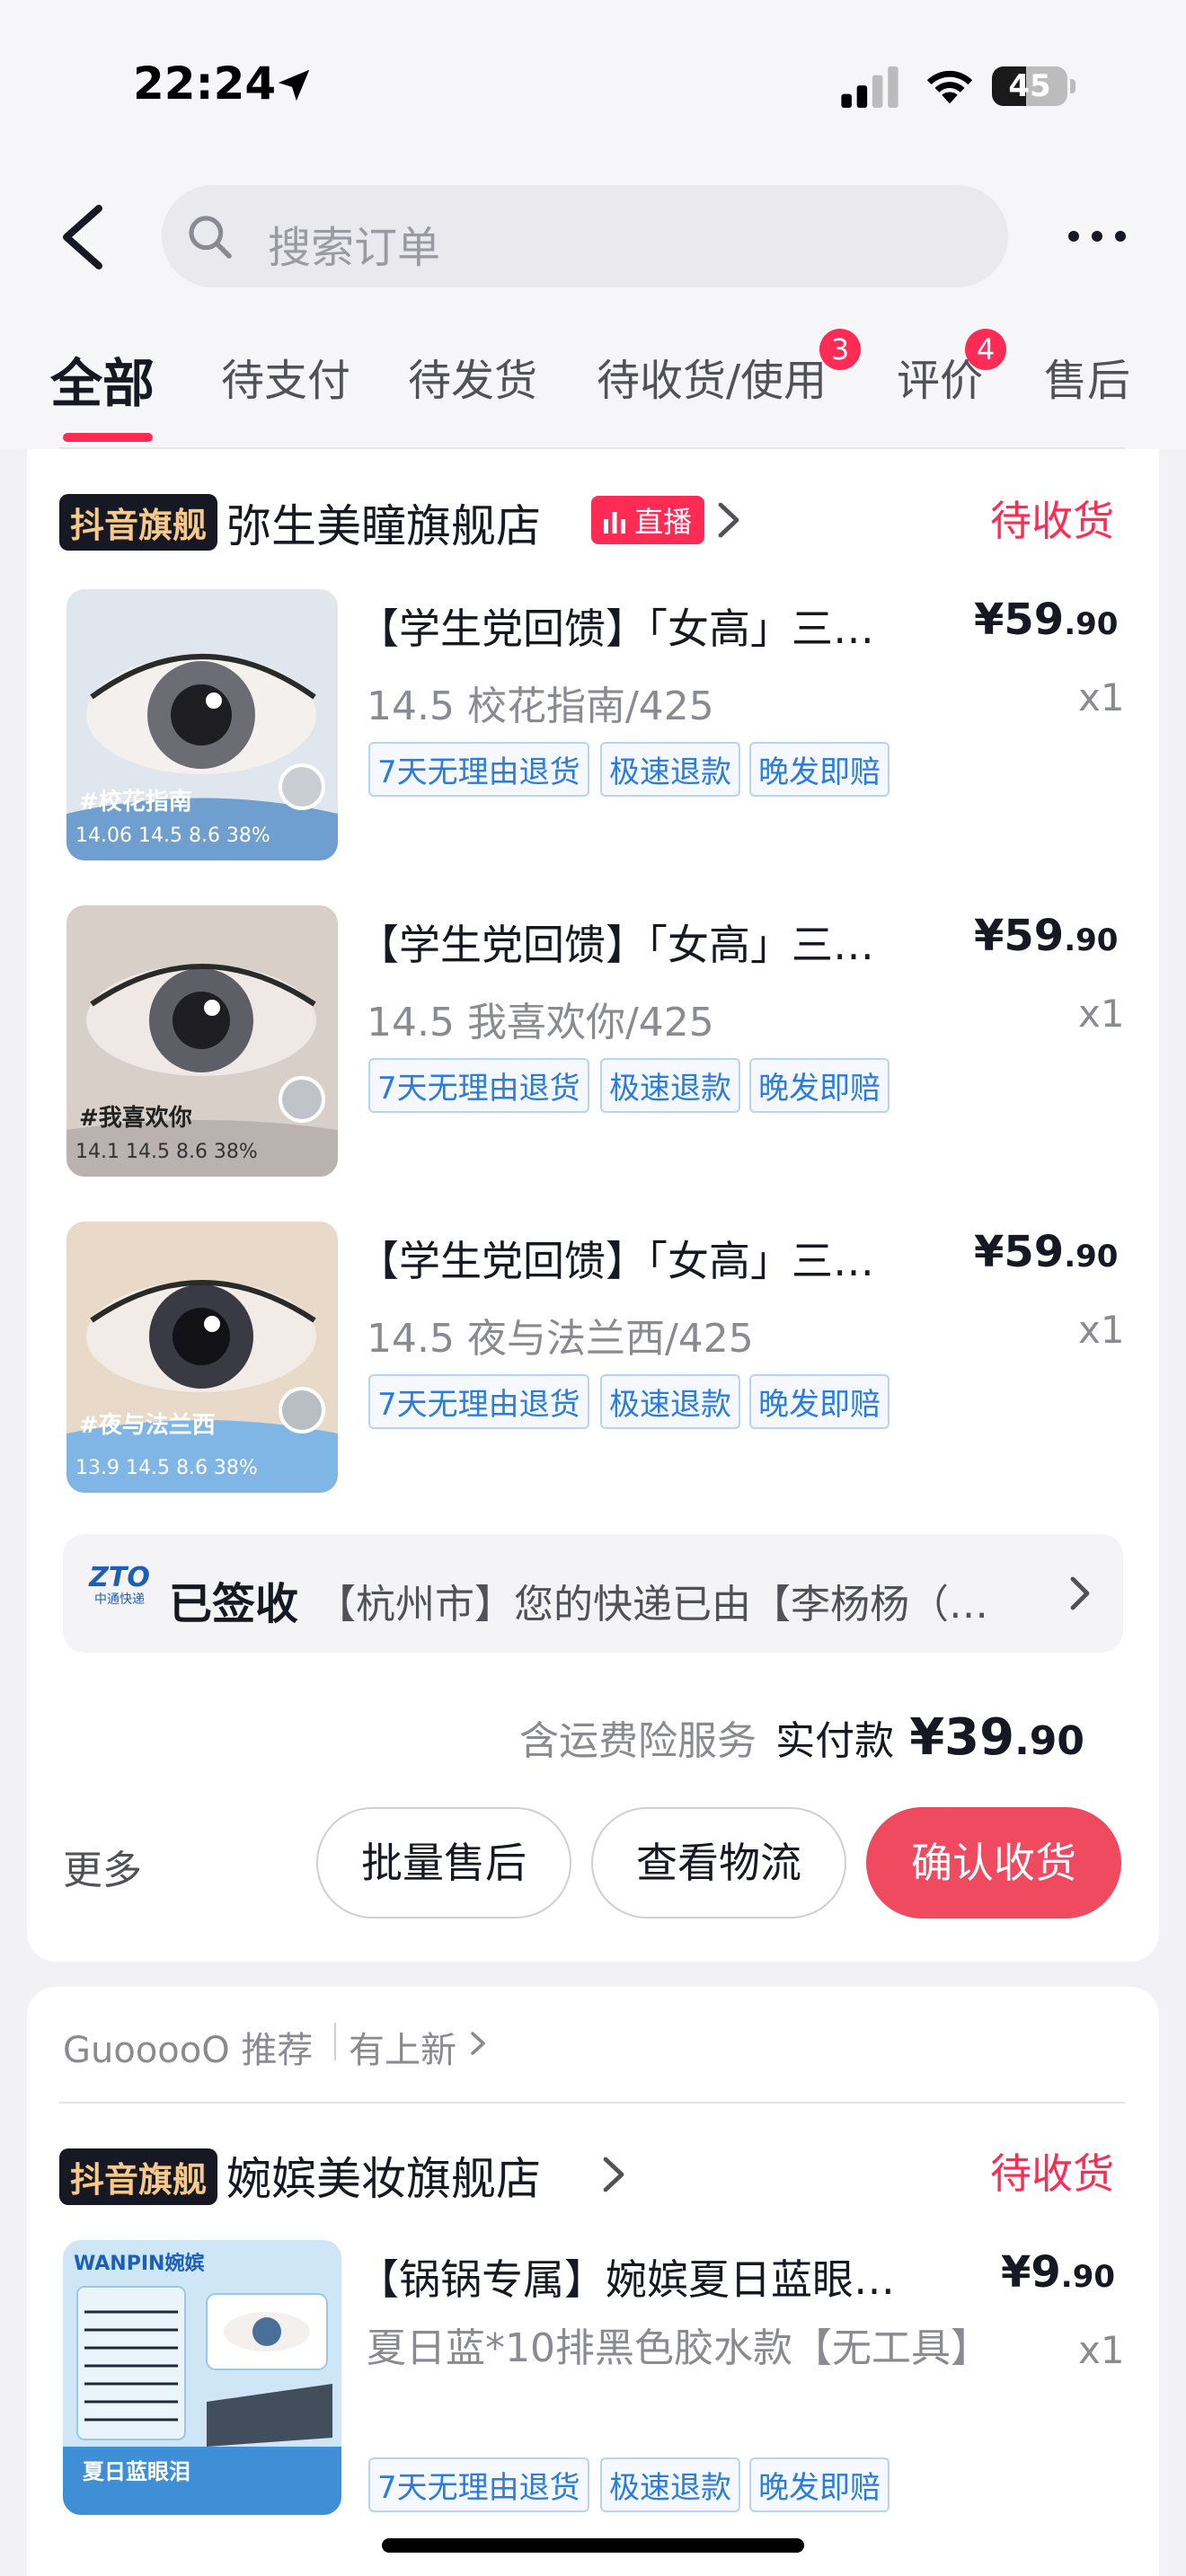  What do you see at coordinates (136, 2471) in the screenshot?
I see `thumb-caption: 夏日蓝眼泪` at bounding box center [136, 2471].